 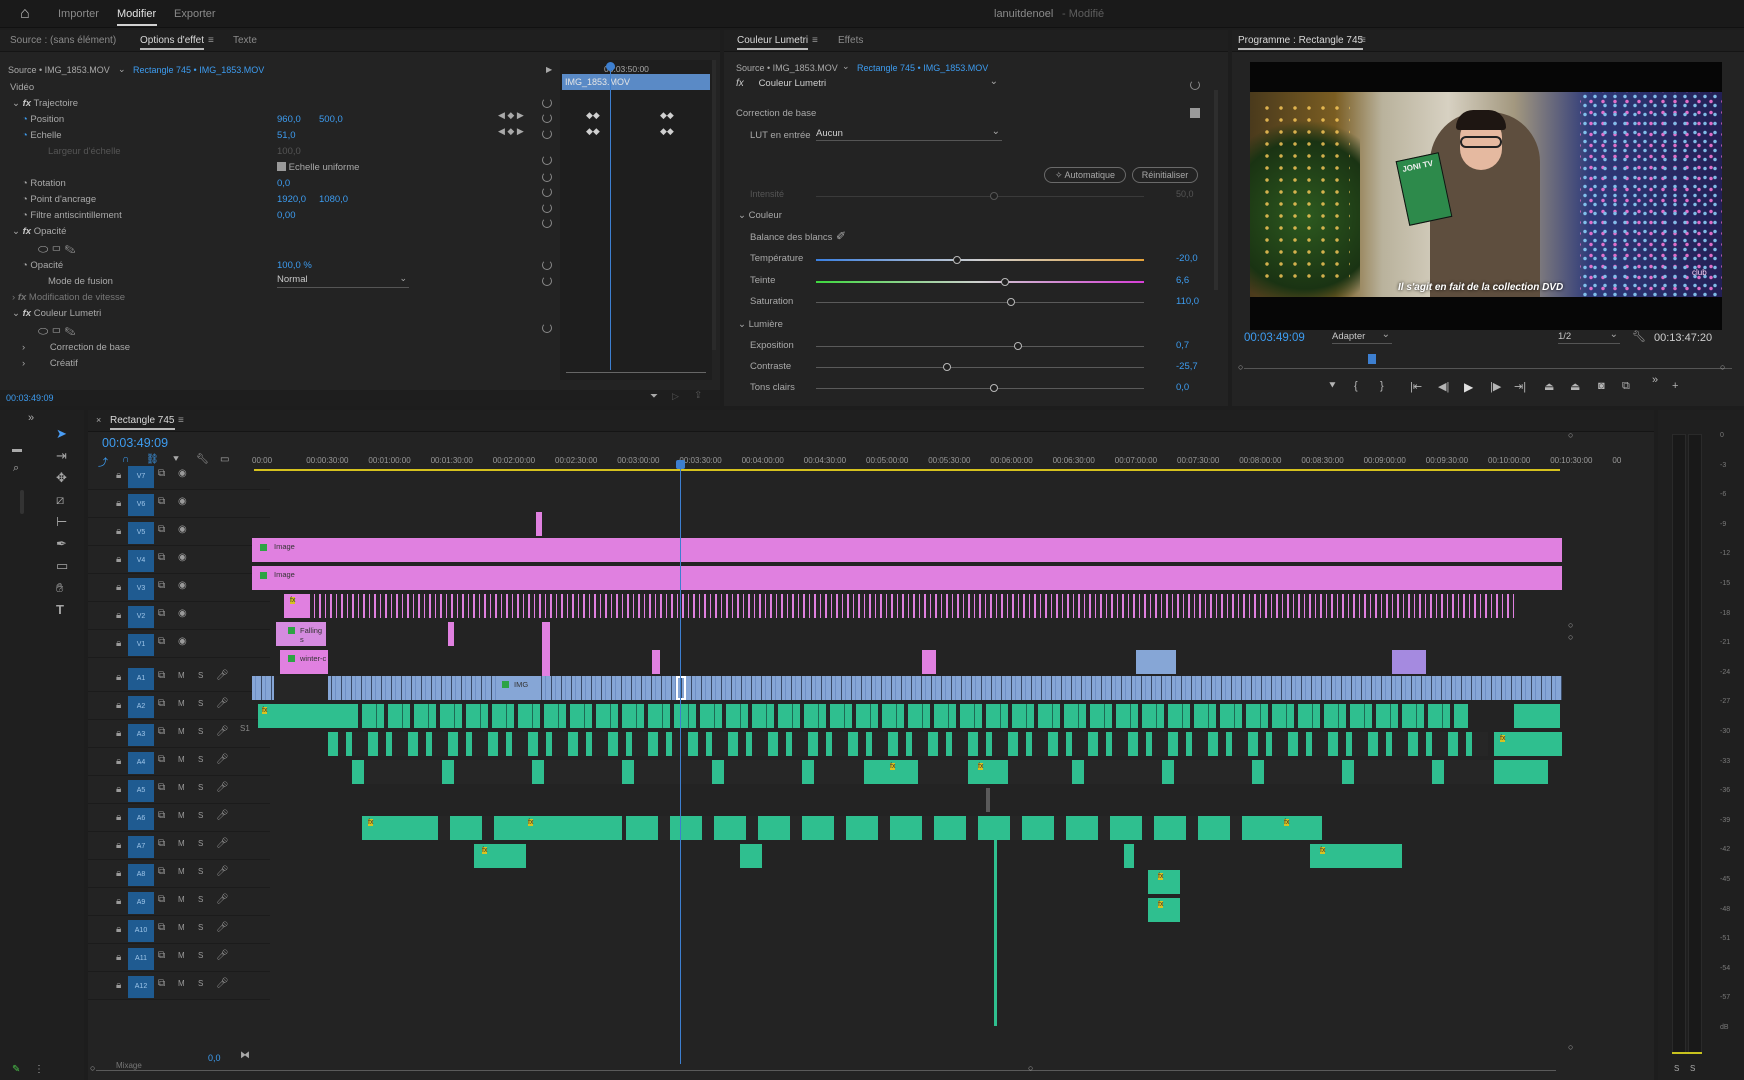 What do you see at coordinates (994, 388) in the screenshot?
I see `highlights-knob` at bounding box center [994, 388].